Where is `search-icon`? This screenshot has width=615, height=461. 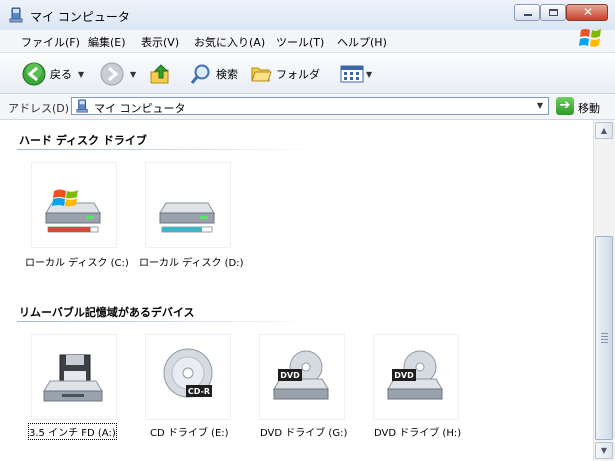 search-icon is located at coordinates (200, 74).